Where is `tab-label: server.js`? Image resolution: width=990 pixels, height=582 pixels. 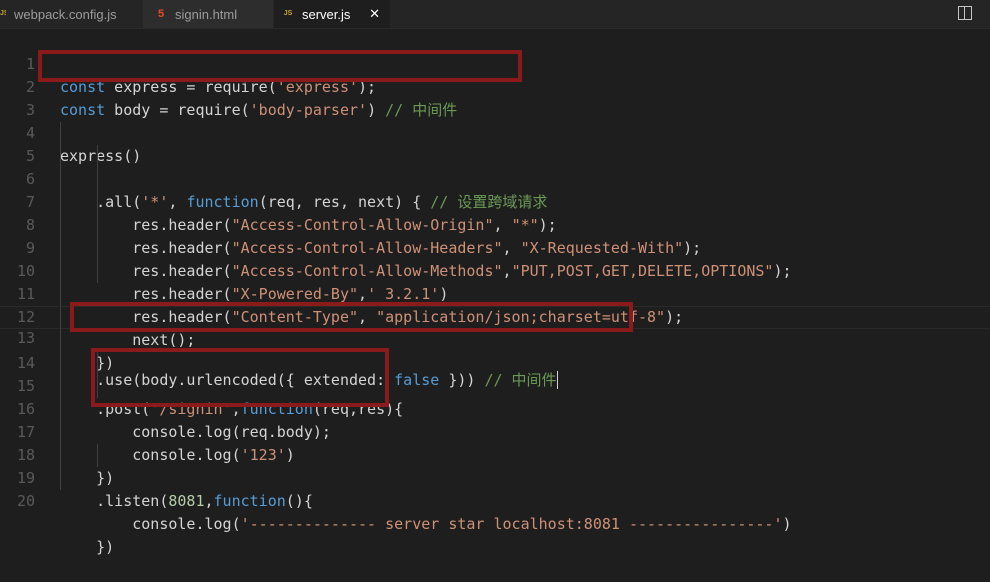 tab-label: server.js is located at coordinates (326, 14).